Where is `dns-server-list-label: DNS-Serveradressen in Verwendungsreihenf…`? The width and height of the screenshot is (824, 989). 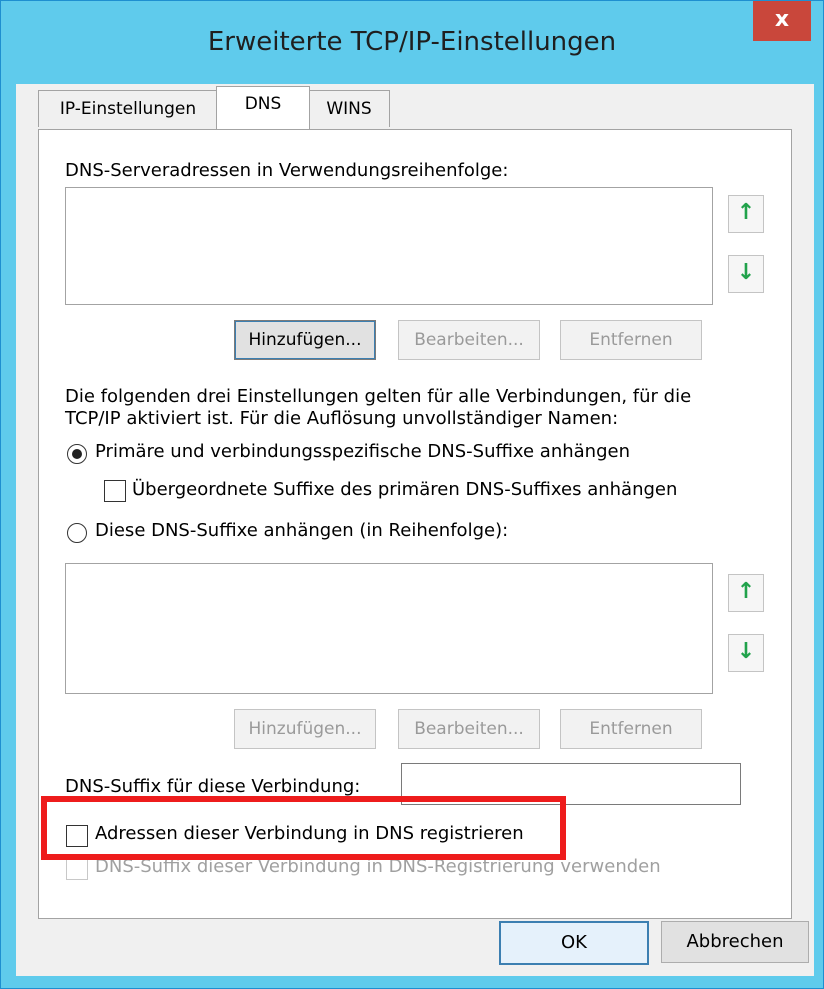
dns-server-list-label: DNS-Serveradressen in Verwendungsreihenf… is located at coordinates (287, 170).